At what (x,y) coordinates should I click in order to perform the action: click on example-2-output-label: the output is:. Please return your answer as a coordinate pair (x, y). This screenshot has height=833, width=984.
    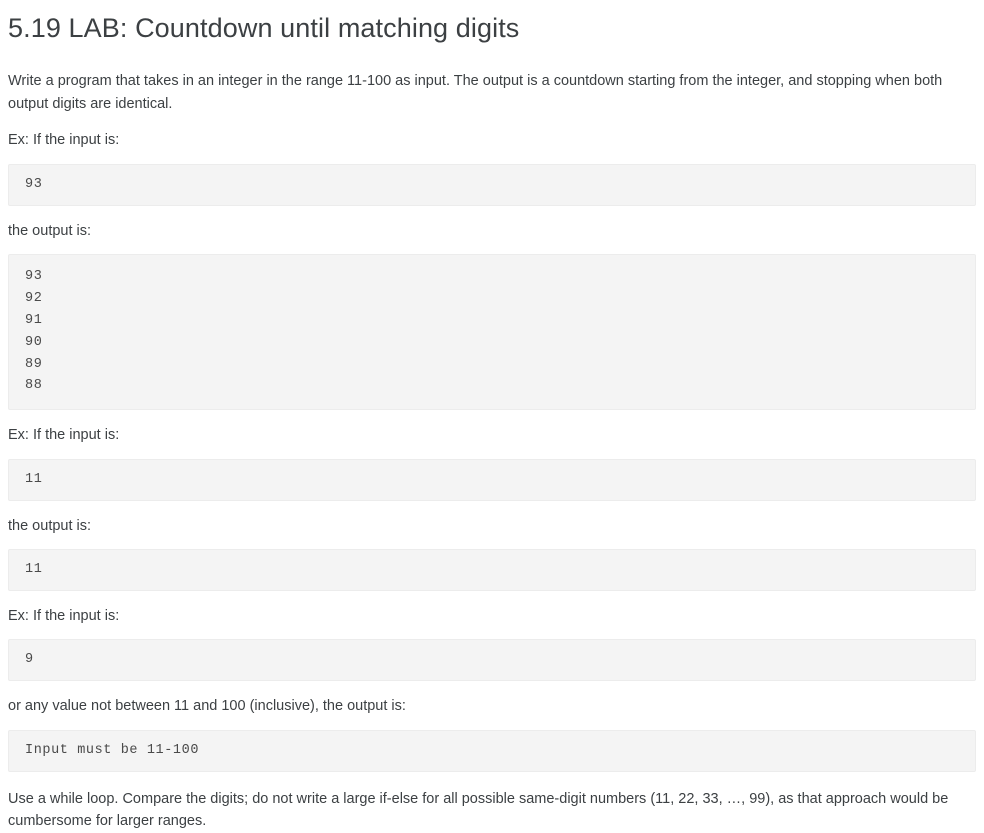
    Looking at the image, I should click on (50, 525).